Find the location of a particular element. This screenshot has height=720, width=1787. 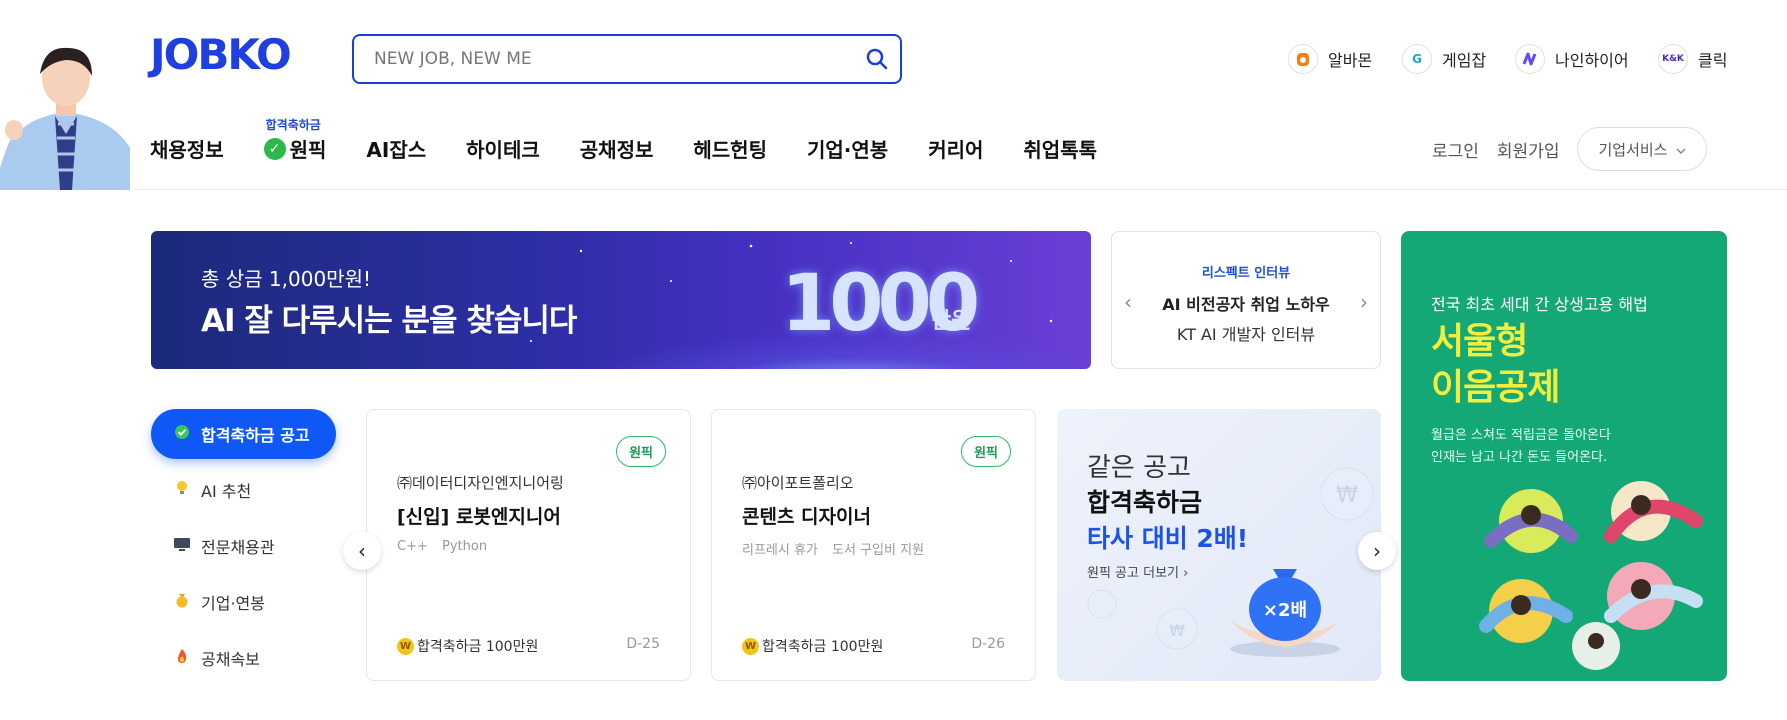

nav-job-talk: 취업톡톡 is located at coordinates (1060, 148).